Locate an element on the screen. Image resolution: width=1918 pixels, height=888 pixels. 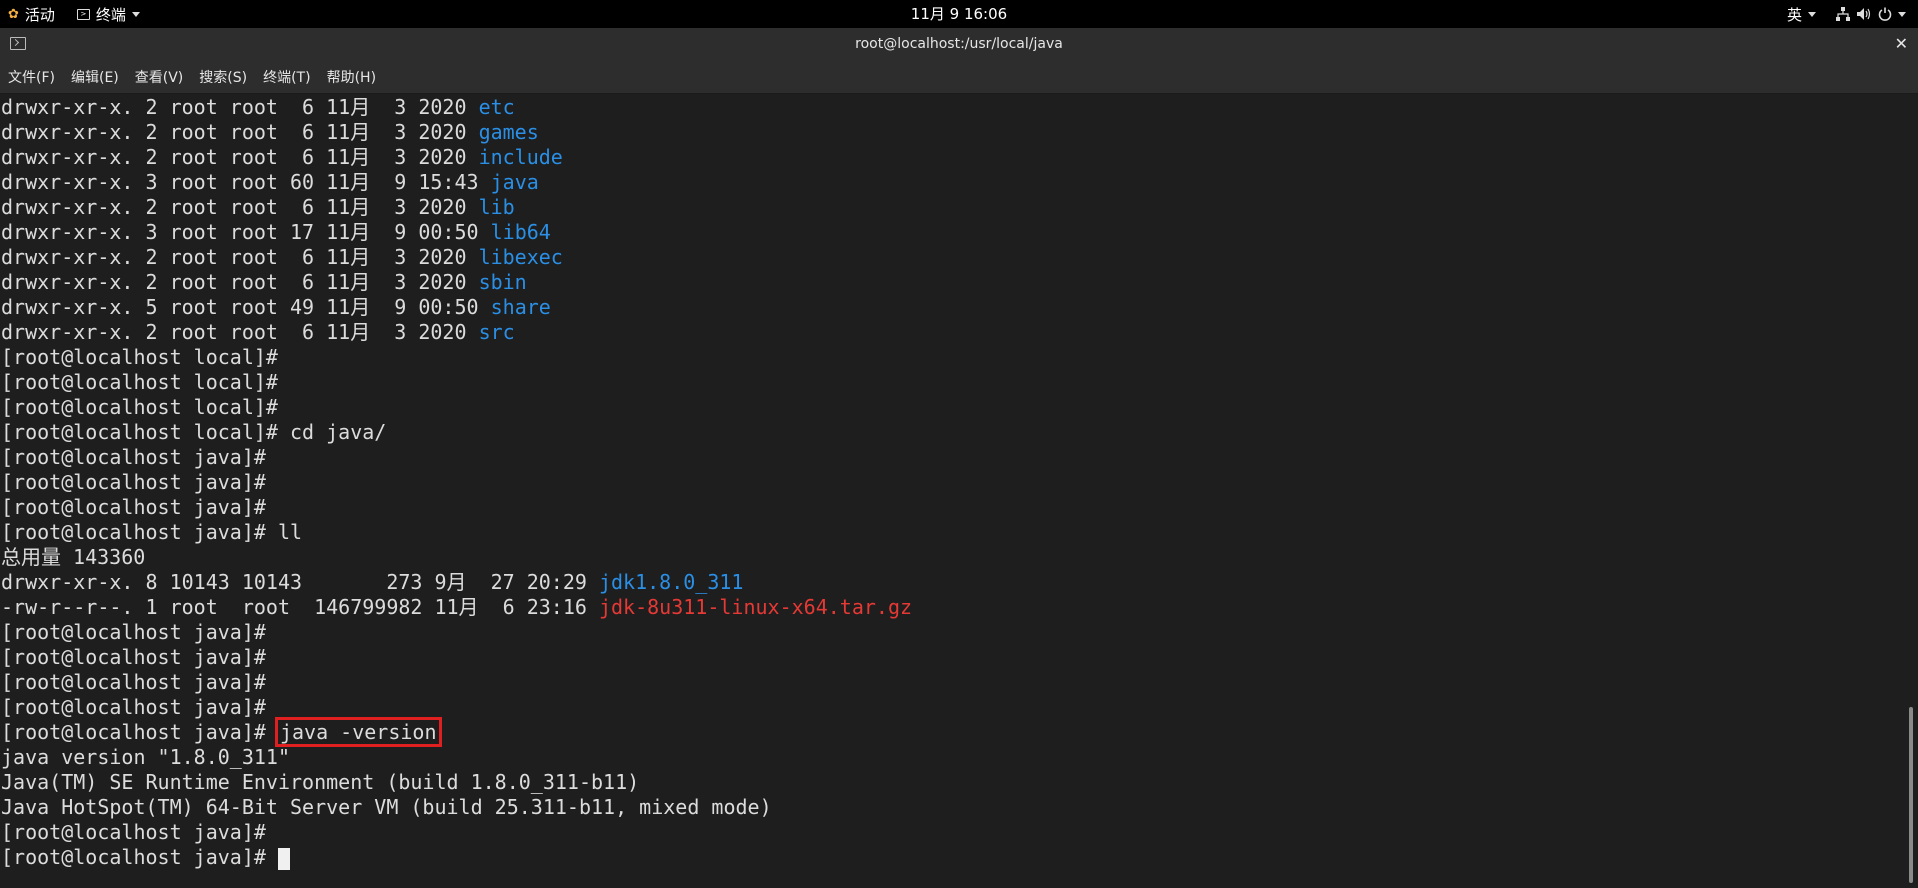
close-button: ✕ is located at coordinates (1901, 44).